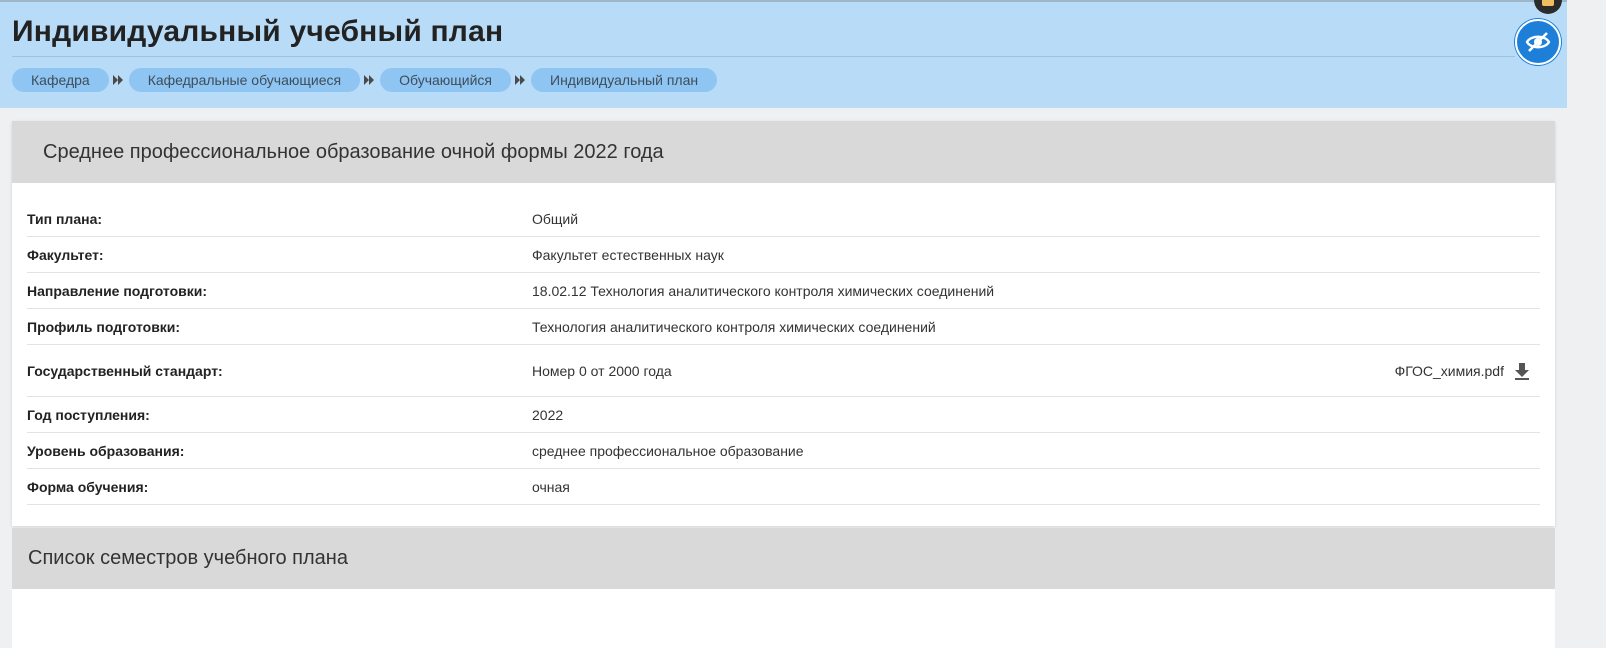  What do you see at coordinates (783, 219) in the screenshot?
I see `info-row-plan-type: Тип плана: Общий` at bounding box center [783, 219].